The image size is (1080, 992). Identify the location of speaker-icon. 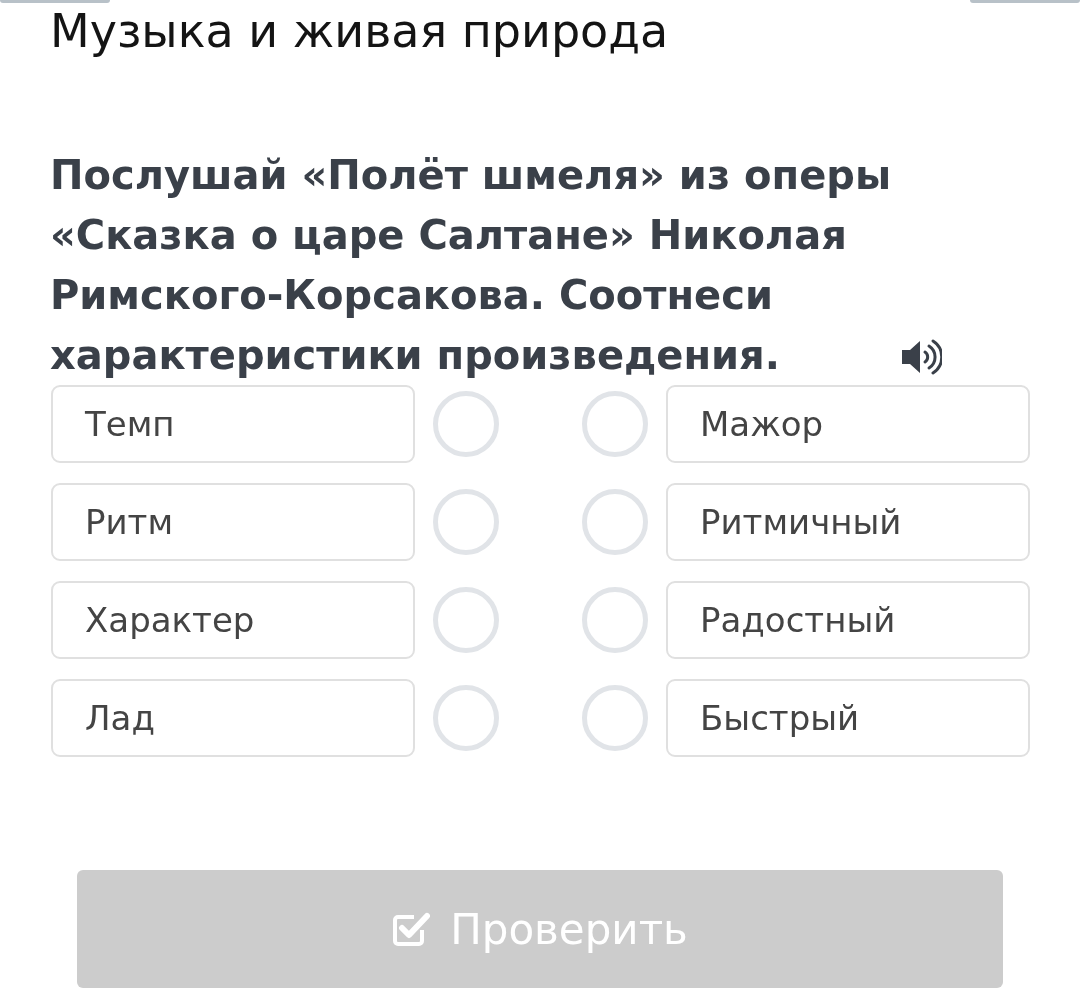
(921, 357).